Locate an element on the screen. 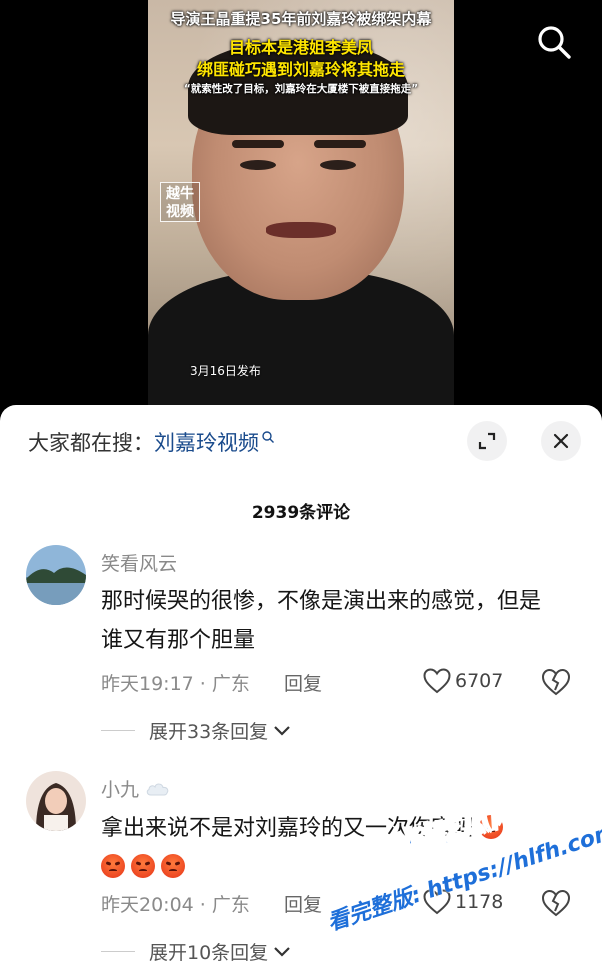 The height and width of the screenshot is (975, 602). search-suggestion-prefix: 大家都在搜： is located at coordinates (91, 443).